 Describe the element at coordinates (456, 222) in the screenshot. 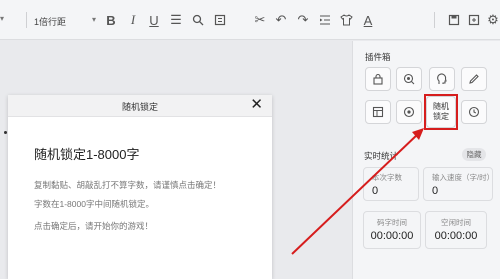

I see `idle-time-label: 空闲时间` at that location.